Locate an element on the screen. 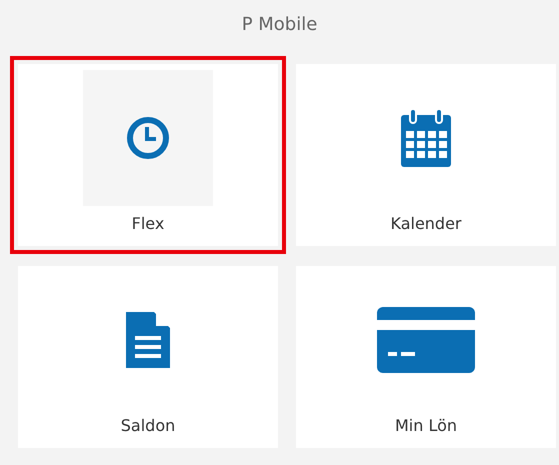 The image size is (559, 465). clock-icon is located at coordinates (148, 138).